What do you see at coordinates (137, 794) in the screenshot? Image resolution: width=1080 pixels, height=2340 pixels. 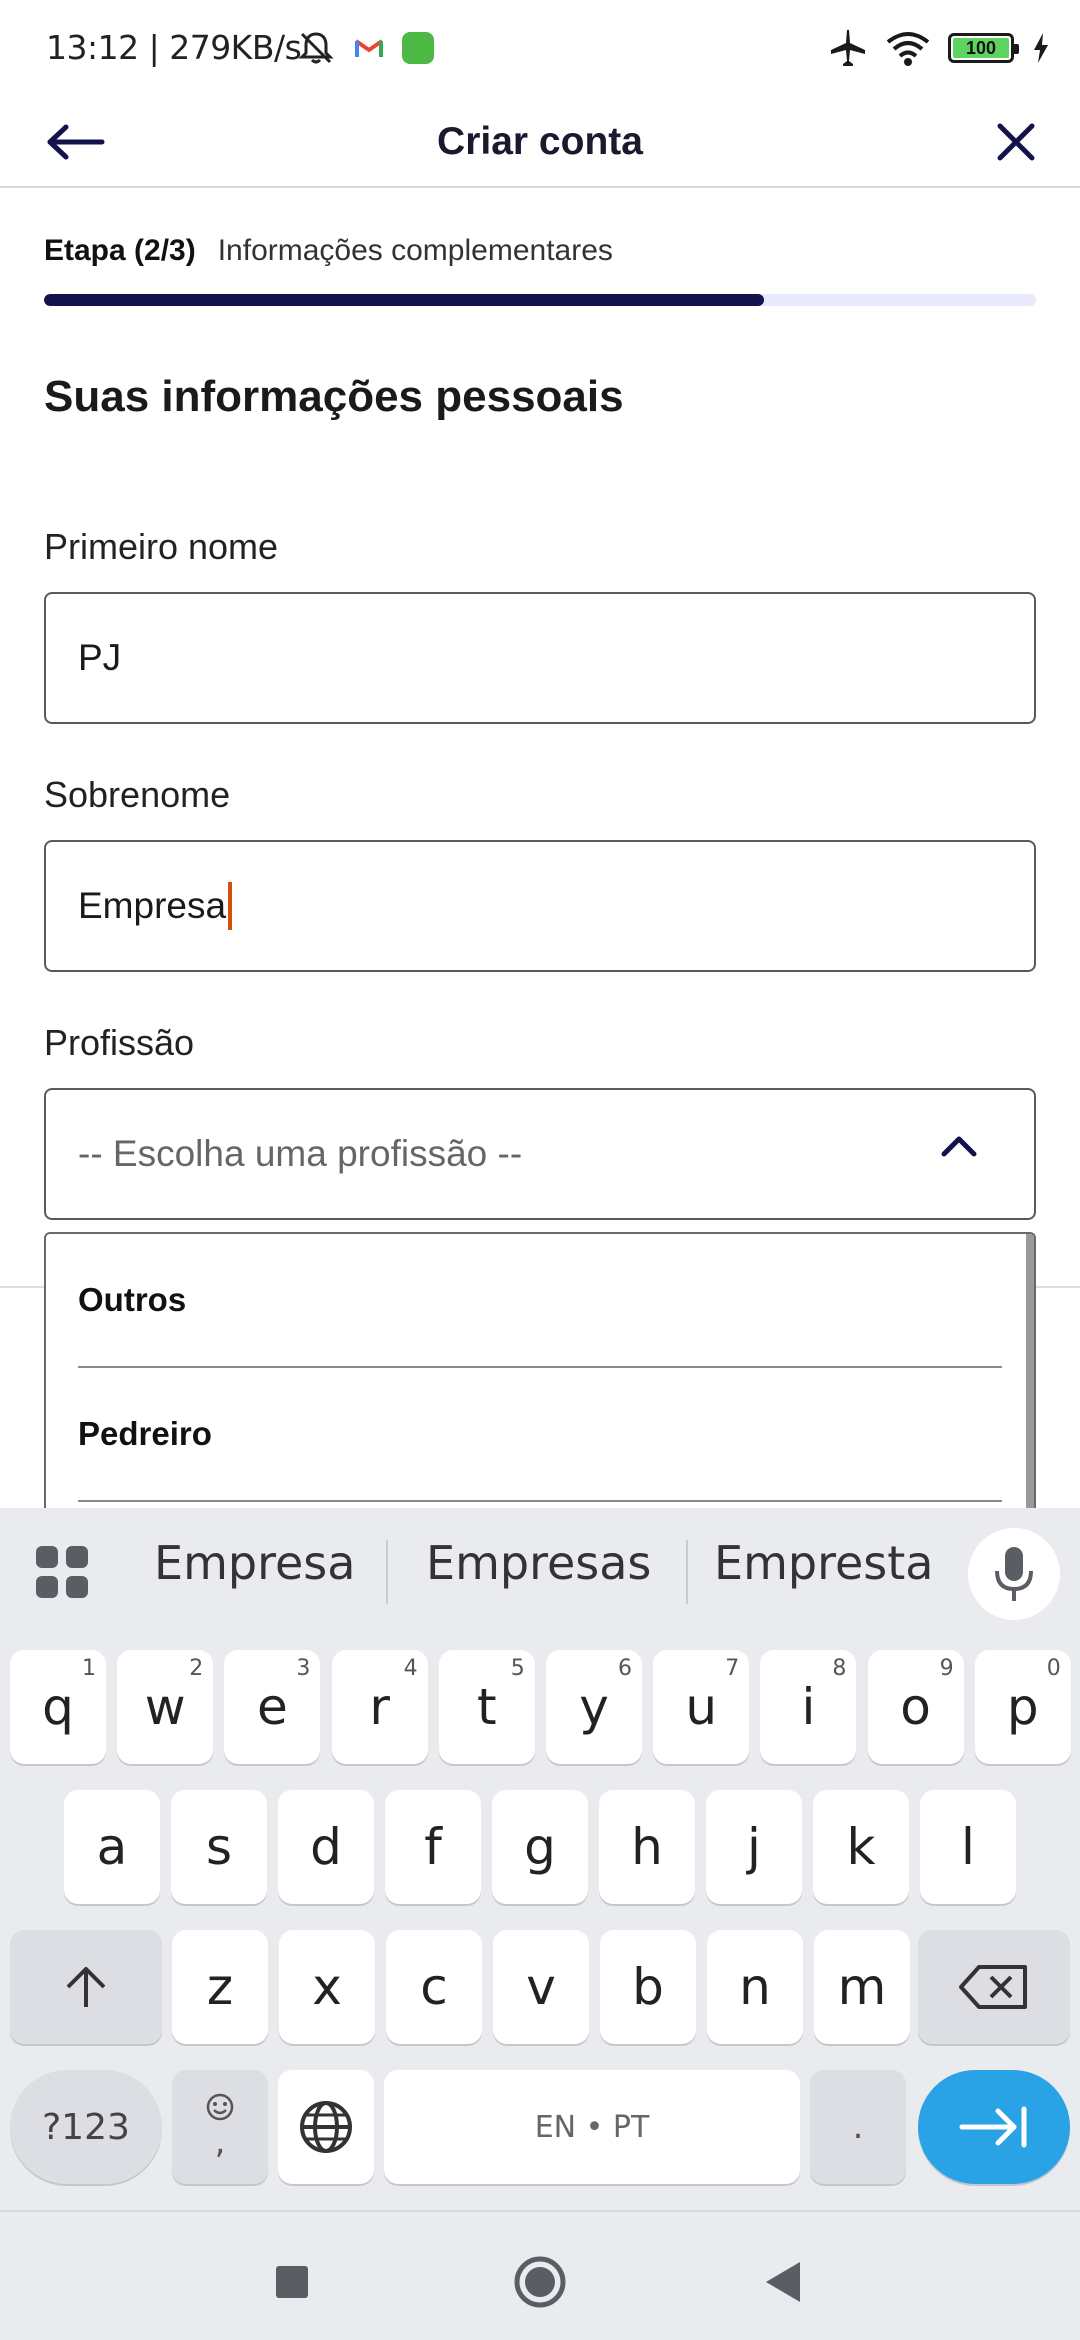 I see `last-name-label: Sobrenome` at bounding box center [137, 794].